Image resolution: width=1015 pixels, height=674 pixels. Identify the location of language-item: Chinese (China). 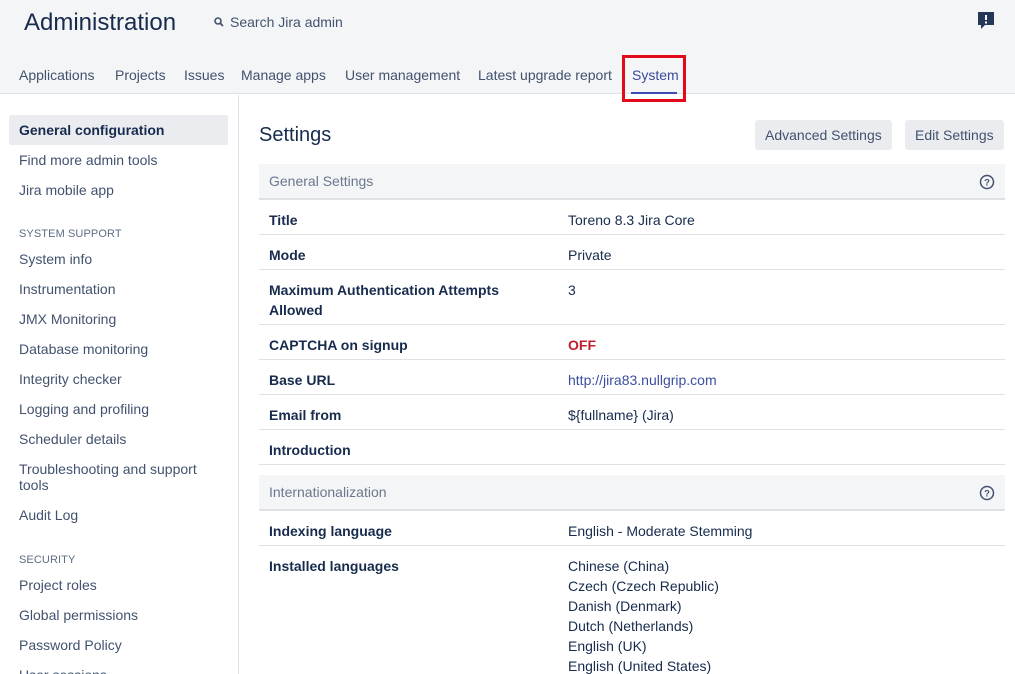
(619, 566).